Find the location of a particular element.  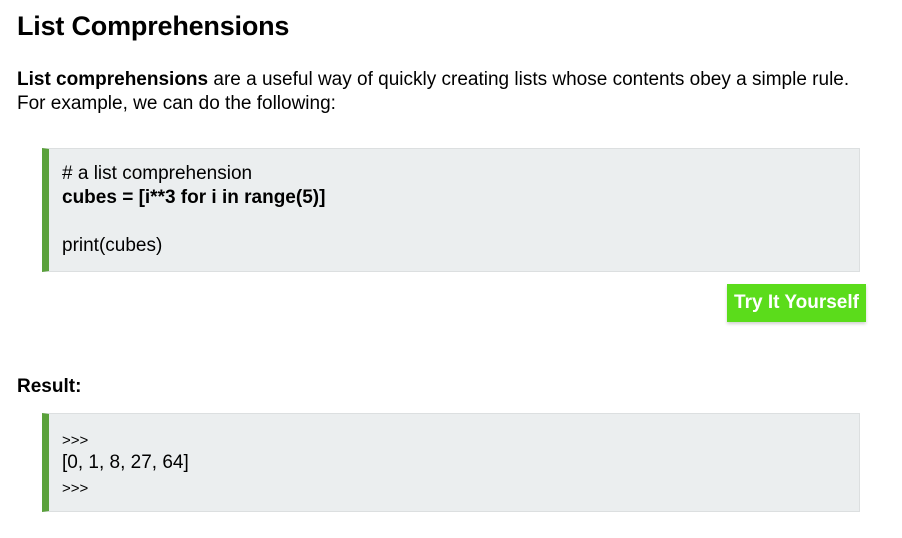

intro-bold-term: List comprehensions is located at coordinates (113, 79).